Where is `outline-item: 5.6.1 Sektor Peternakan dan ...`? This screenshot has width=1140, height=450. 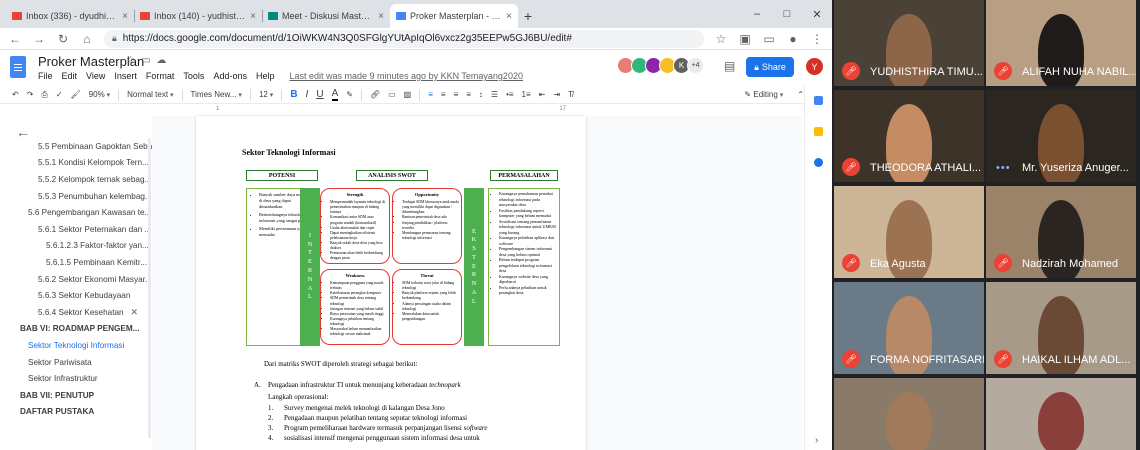
outline-item: 5.6.1 Sektor Peternakan dan ... is located at coordinates (76, 229).